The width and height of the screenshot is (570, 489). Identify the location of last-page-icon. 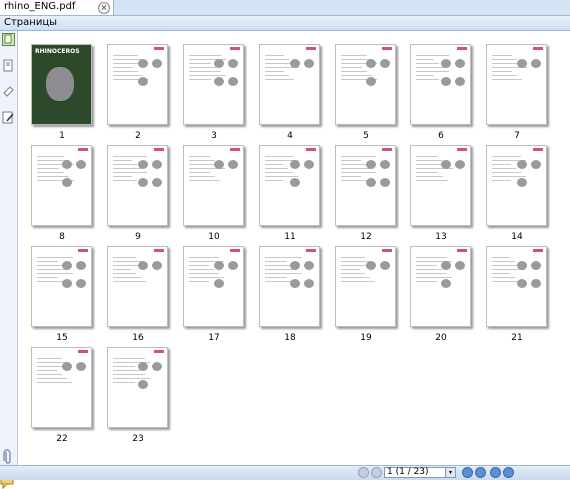
(480, 472).